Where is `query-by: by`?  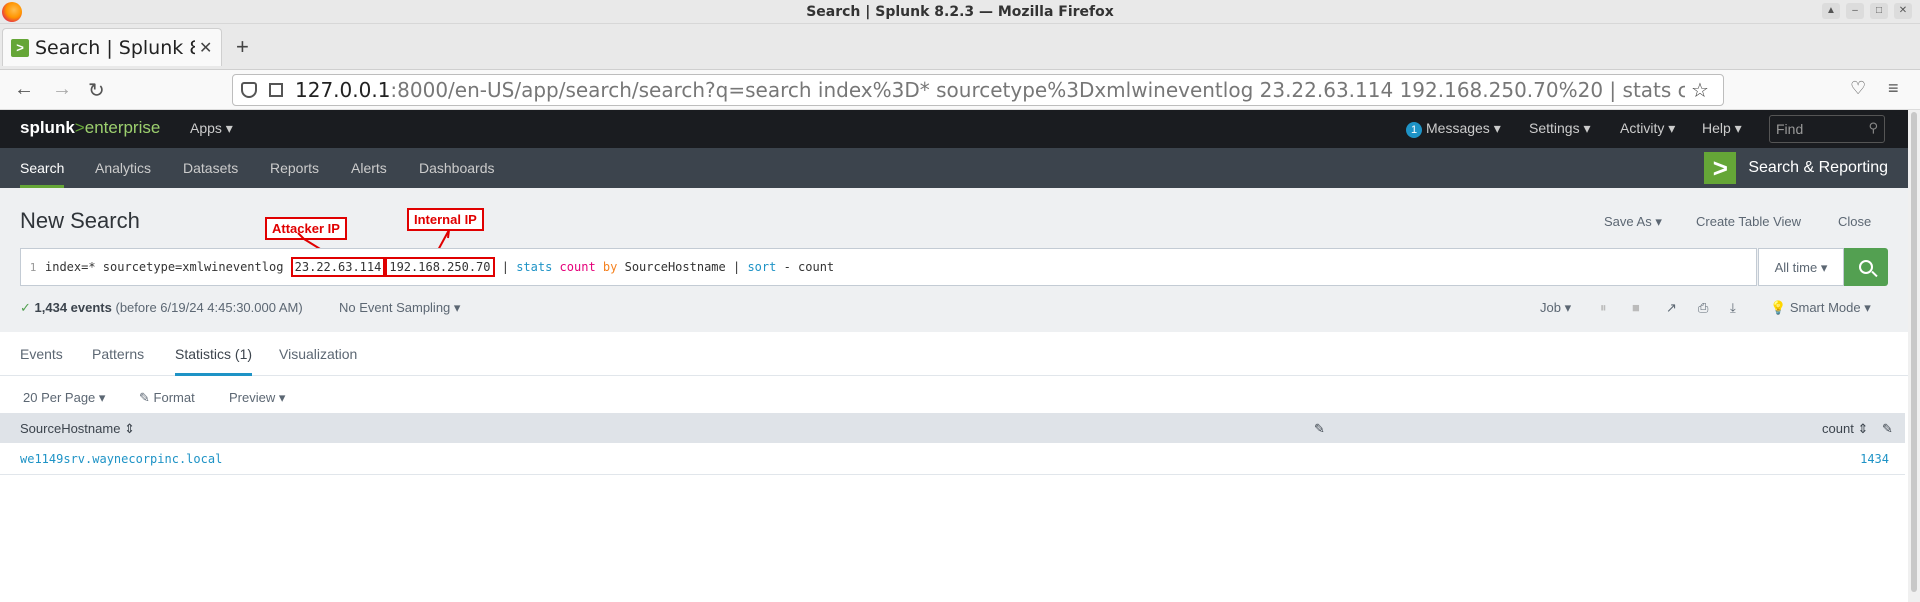
query-by: by is located at coordinates (610, 267).